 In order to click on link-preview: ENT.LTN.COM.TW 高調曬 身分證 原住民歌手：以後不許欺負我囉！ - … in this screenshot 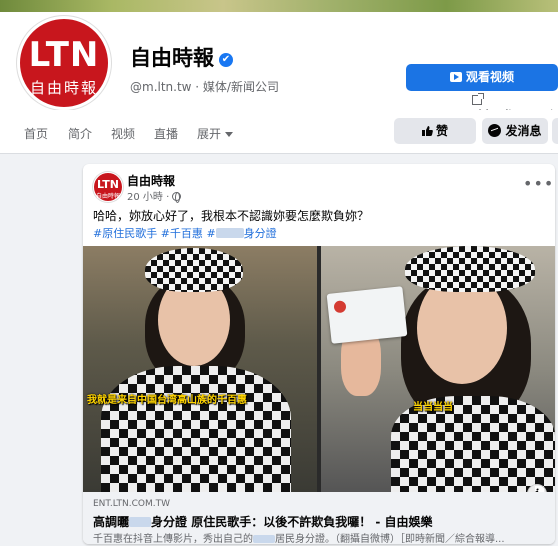, I will do `click(319, 518)`.